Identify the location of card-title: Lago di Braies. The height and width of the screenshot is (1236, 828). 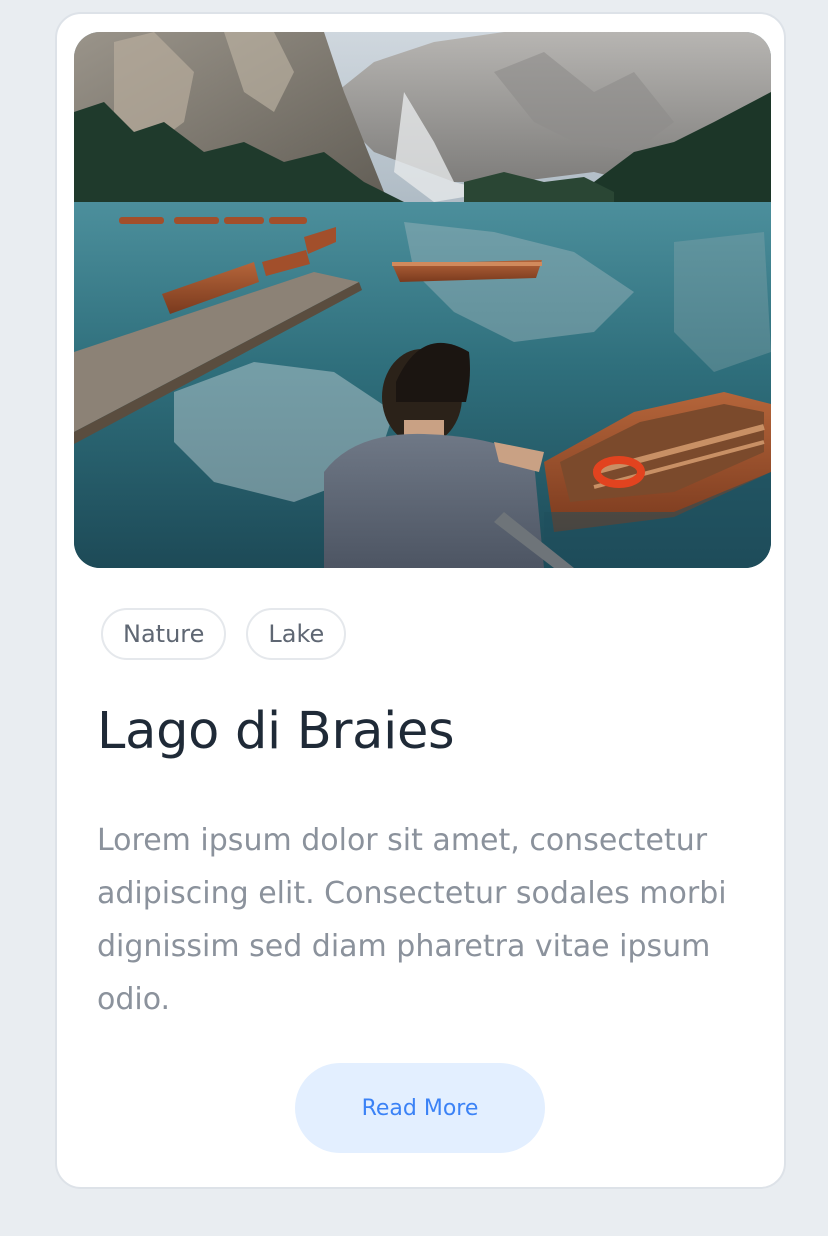
(276, 731).